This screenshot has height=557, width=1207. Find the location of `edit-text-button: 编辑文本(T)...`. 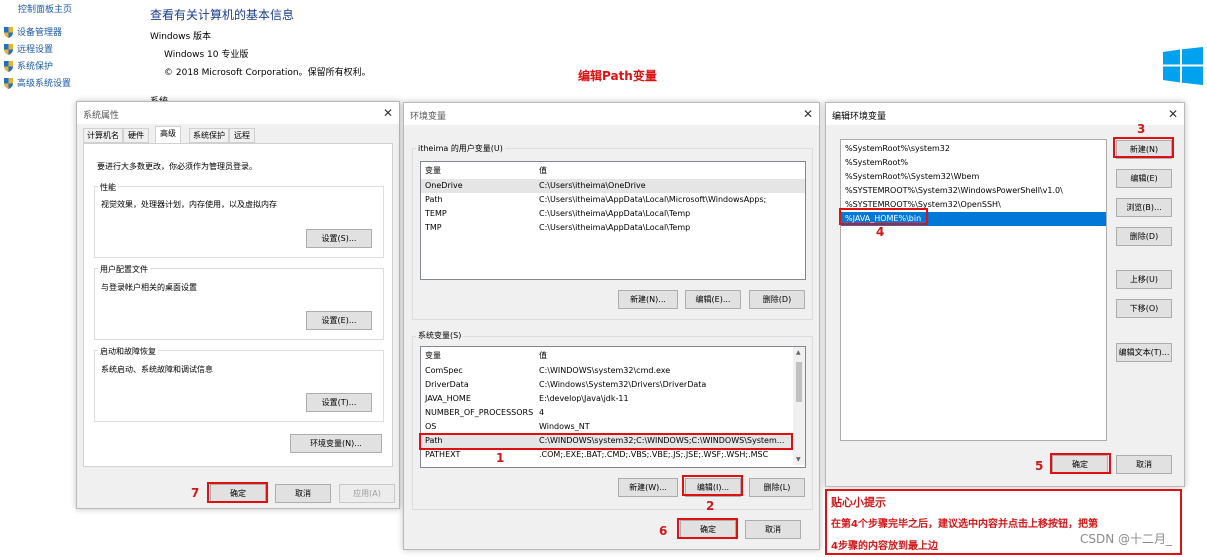

edit-text-button: 编辑文本(T)... is located at coordinates (1144, 352).